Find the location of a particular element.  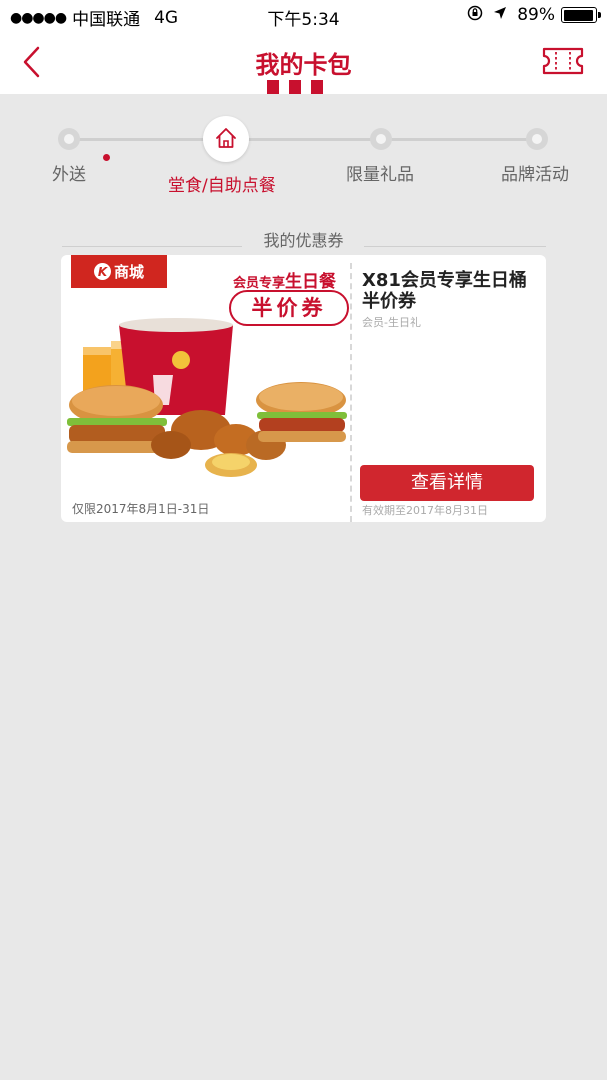

mall-badge: K 商城 is located at coordinates (119, 271).